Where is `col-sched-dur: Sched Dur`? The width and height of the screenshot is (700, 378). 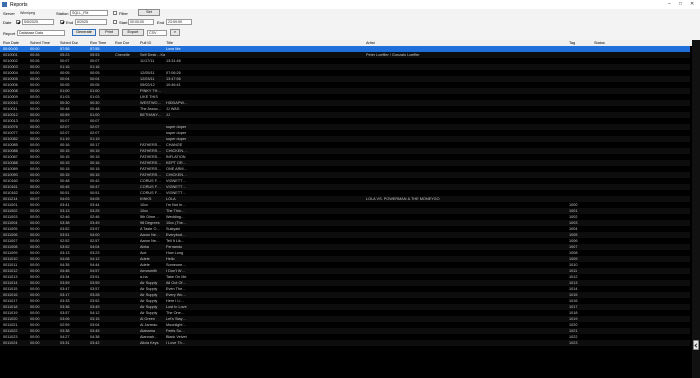 col-sched-dur: Sched Dur is located at coordinates (73, 43).